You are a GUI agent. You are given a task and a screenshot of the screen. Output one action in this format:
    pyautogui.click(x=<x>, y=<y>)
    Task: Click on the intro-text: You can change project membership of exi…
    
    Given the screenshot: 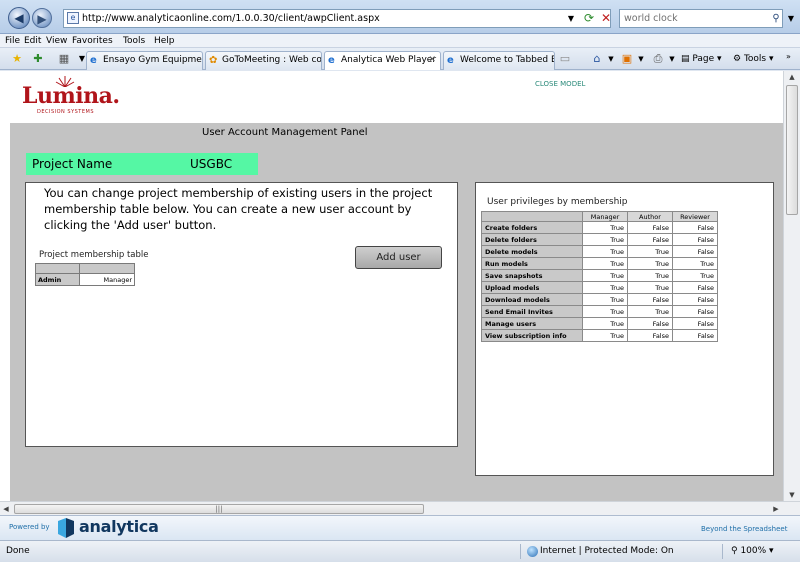 What is the action you would take?
    pyautogui.click(x=238, y=209)
    